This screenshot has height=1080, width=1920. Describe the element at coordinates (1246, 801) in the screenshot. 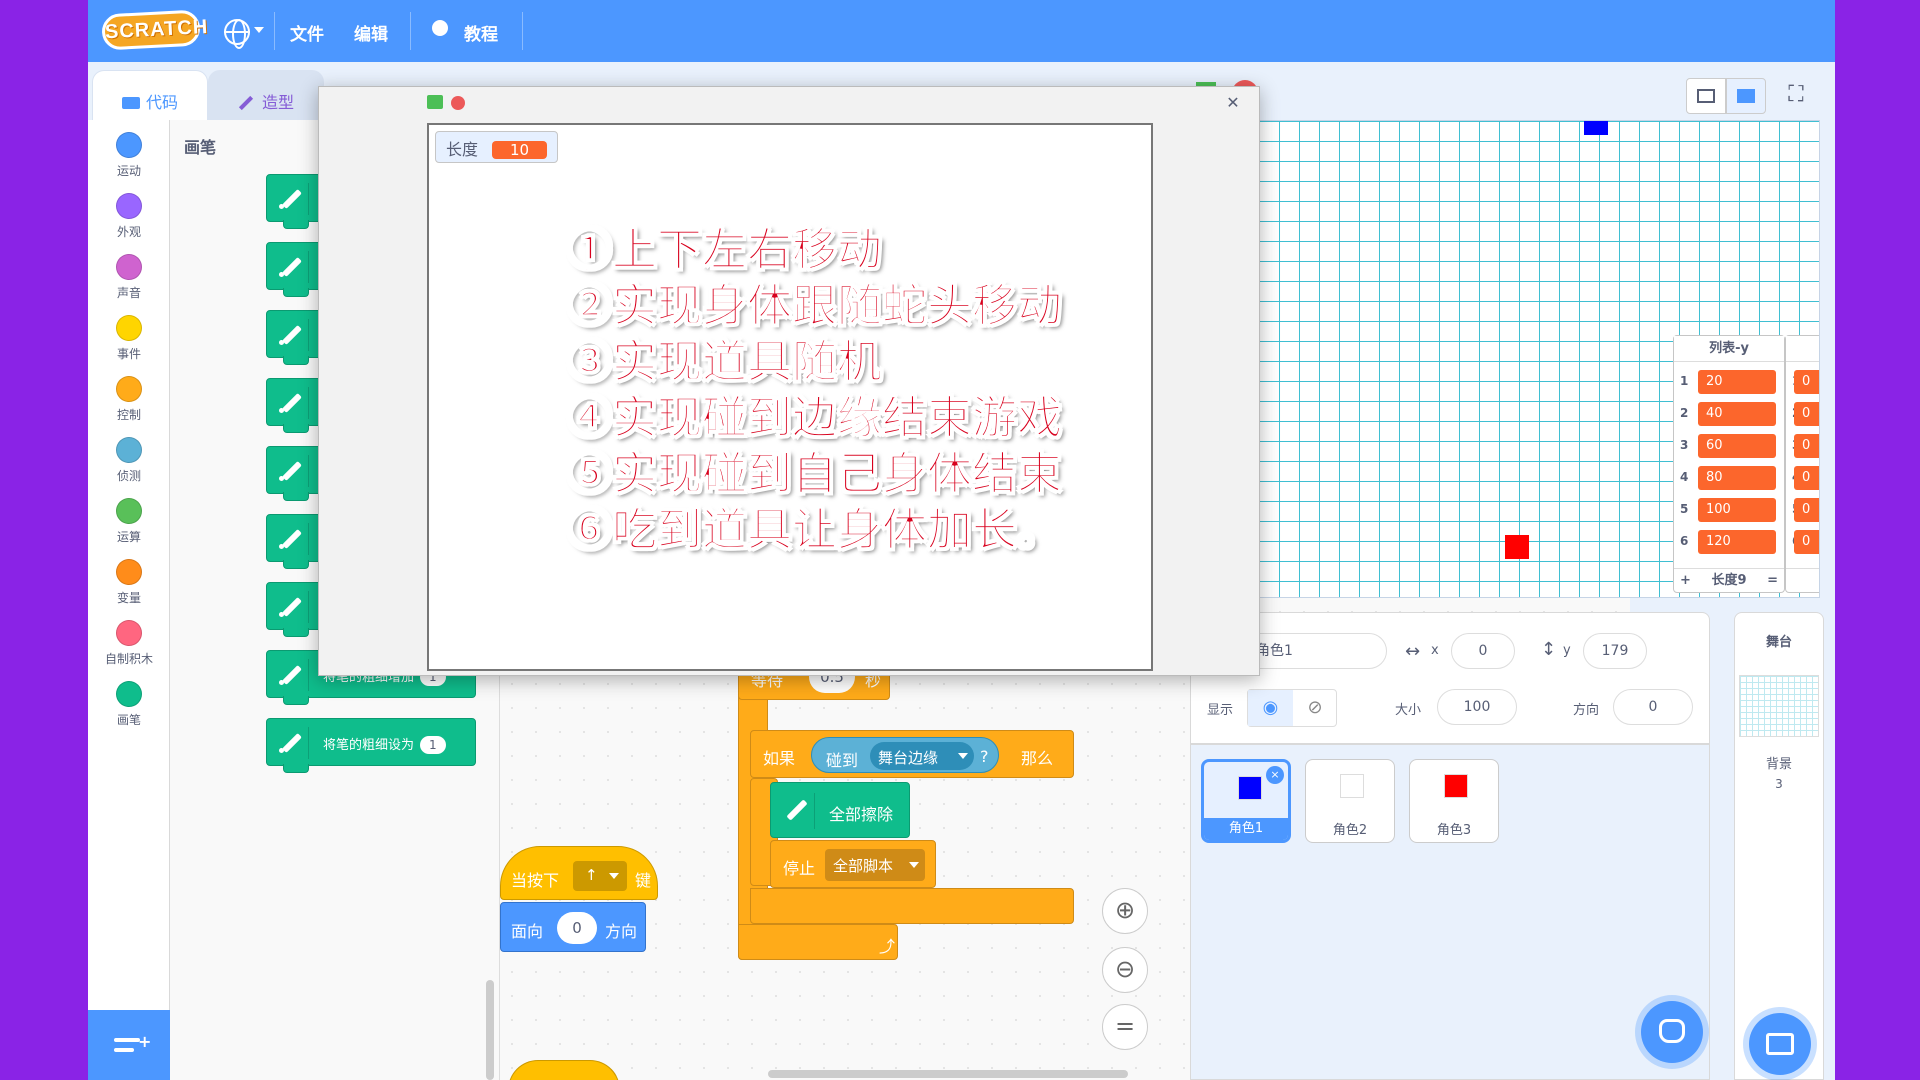

I see `sprite-thumbnail: 角色1 ×` at that location.